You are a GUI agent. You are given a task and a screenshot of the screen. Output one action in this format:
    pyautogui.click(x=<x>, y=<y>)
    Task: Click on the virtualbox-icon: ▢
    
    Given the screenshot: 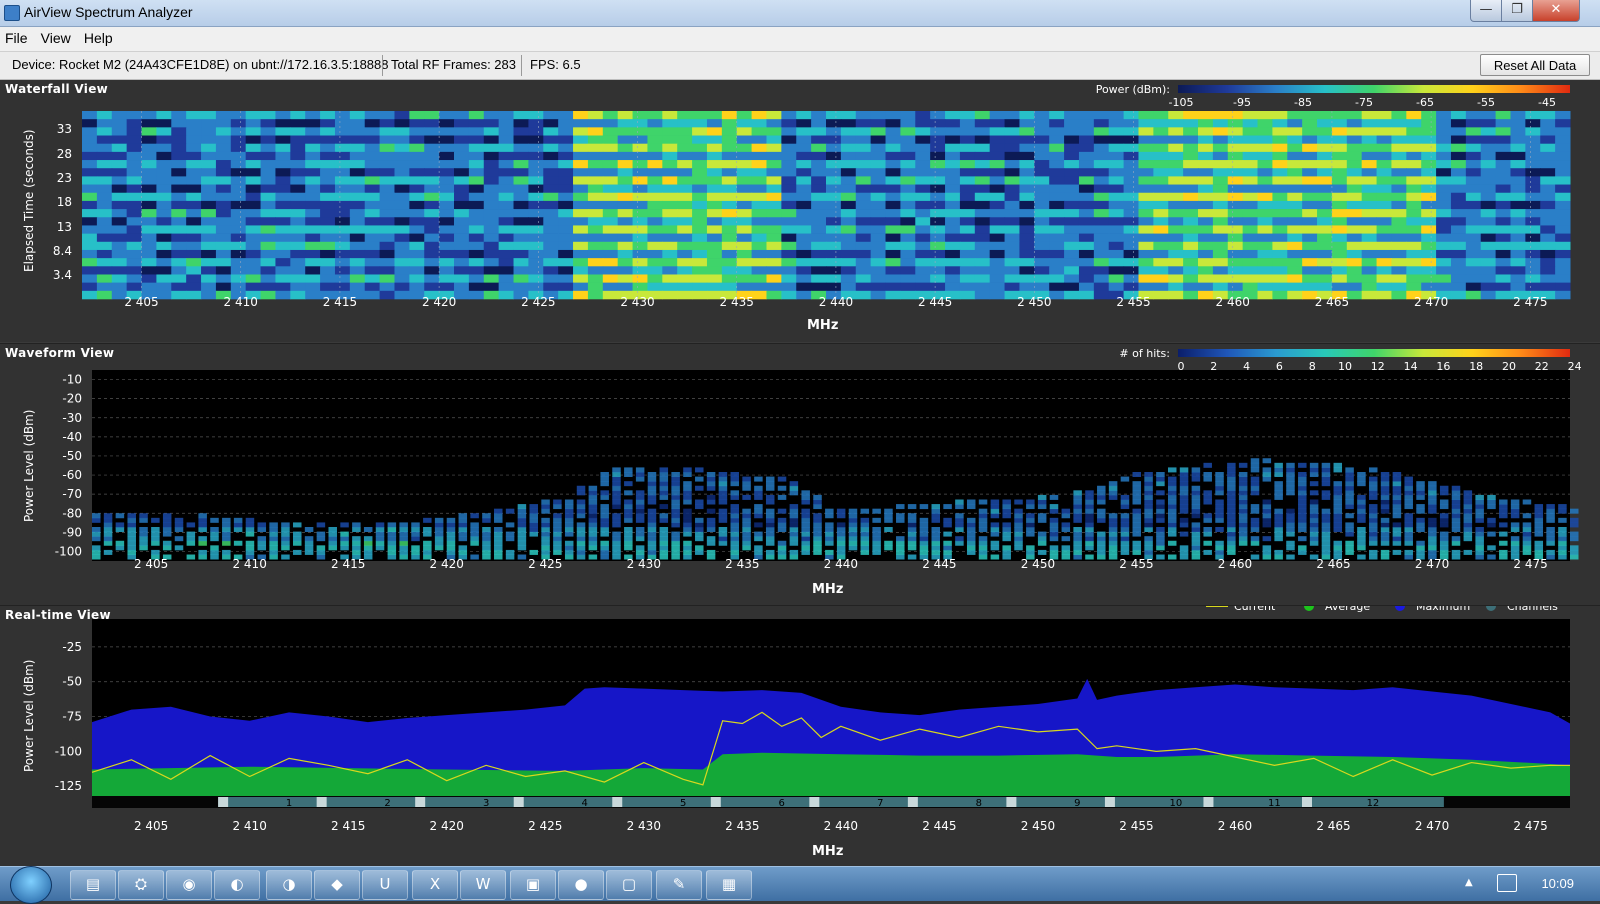 What is the action you would take?
    pyautogui.click(x=629, y=885)
    